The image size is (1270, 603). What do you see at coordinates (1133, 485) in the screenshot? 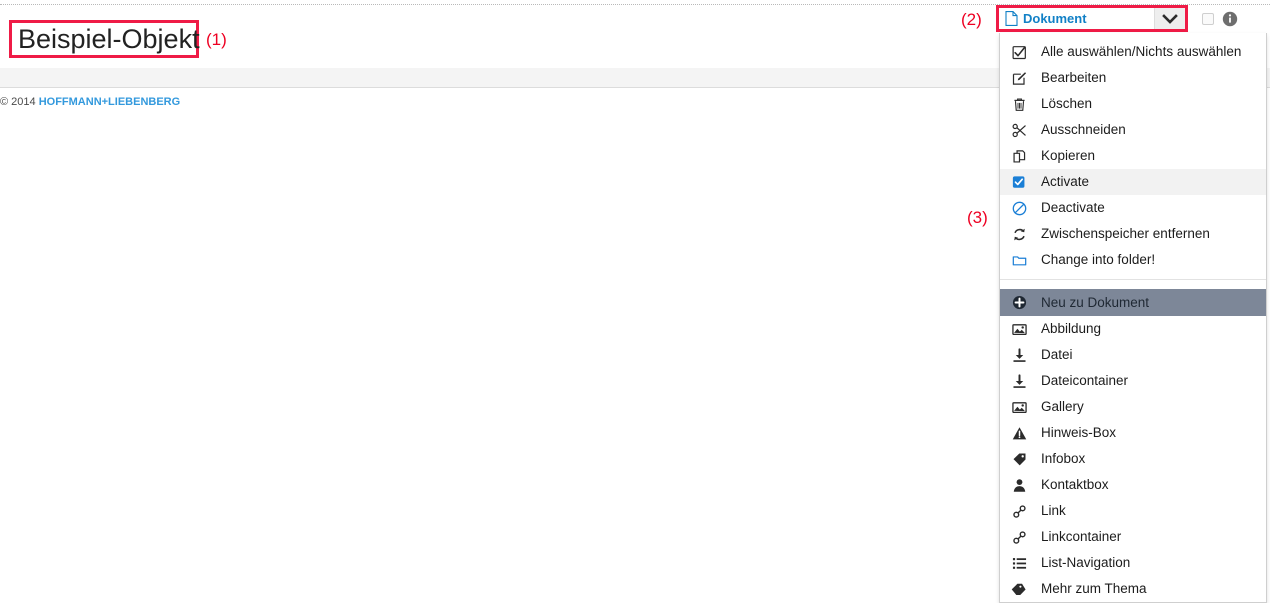
I see `menu-item: Kontaktbox` at bounding box center [1133, 485].